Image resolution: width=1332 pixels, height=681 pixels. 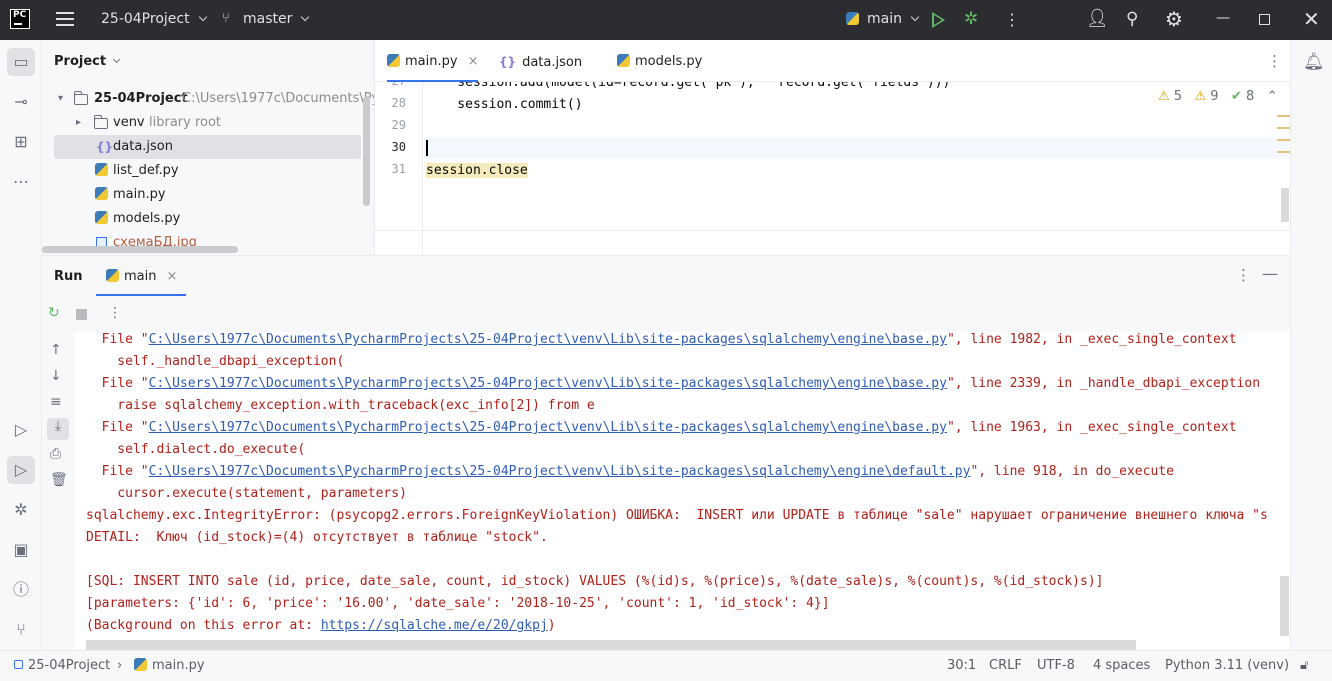 What do you see at coordinates (55, 454) in the screenshot?
I see `print-icon: ⎙` at bounding box center [55, 454].